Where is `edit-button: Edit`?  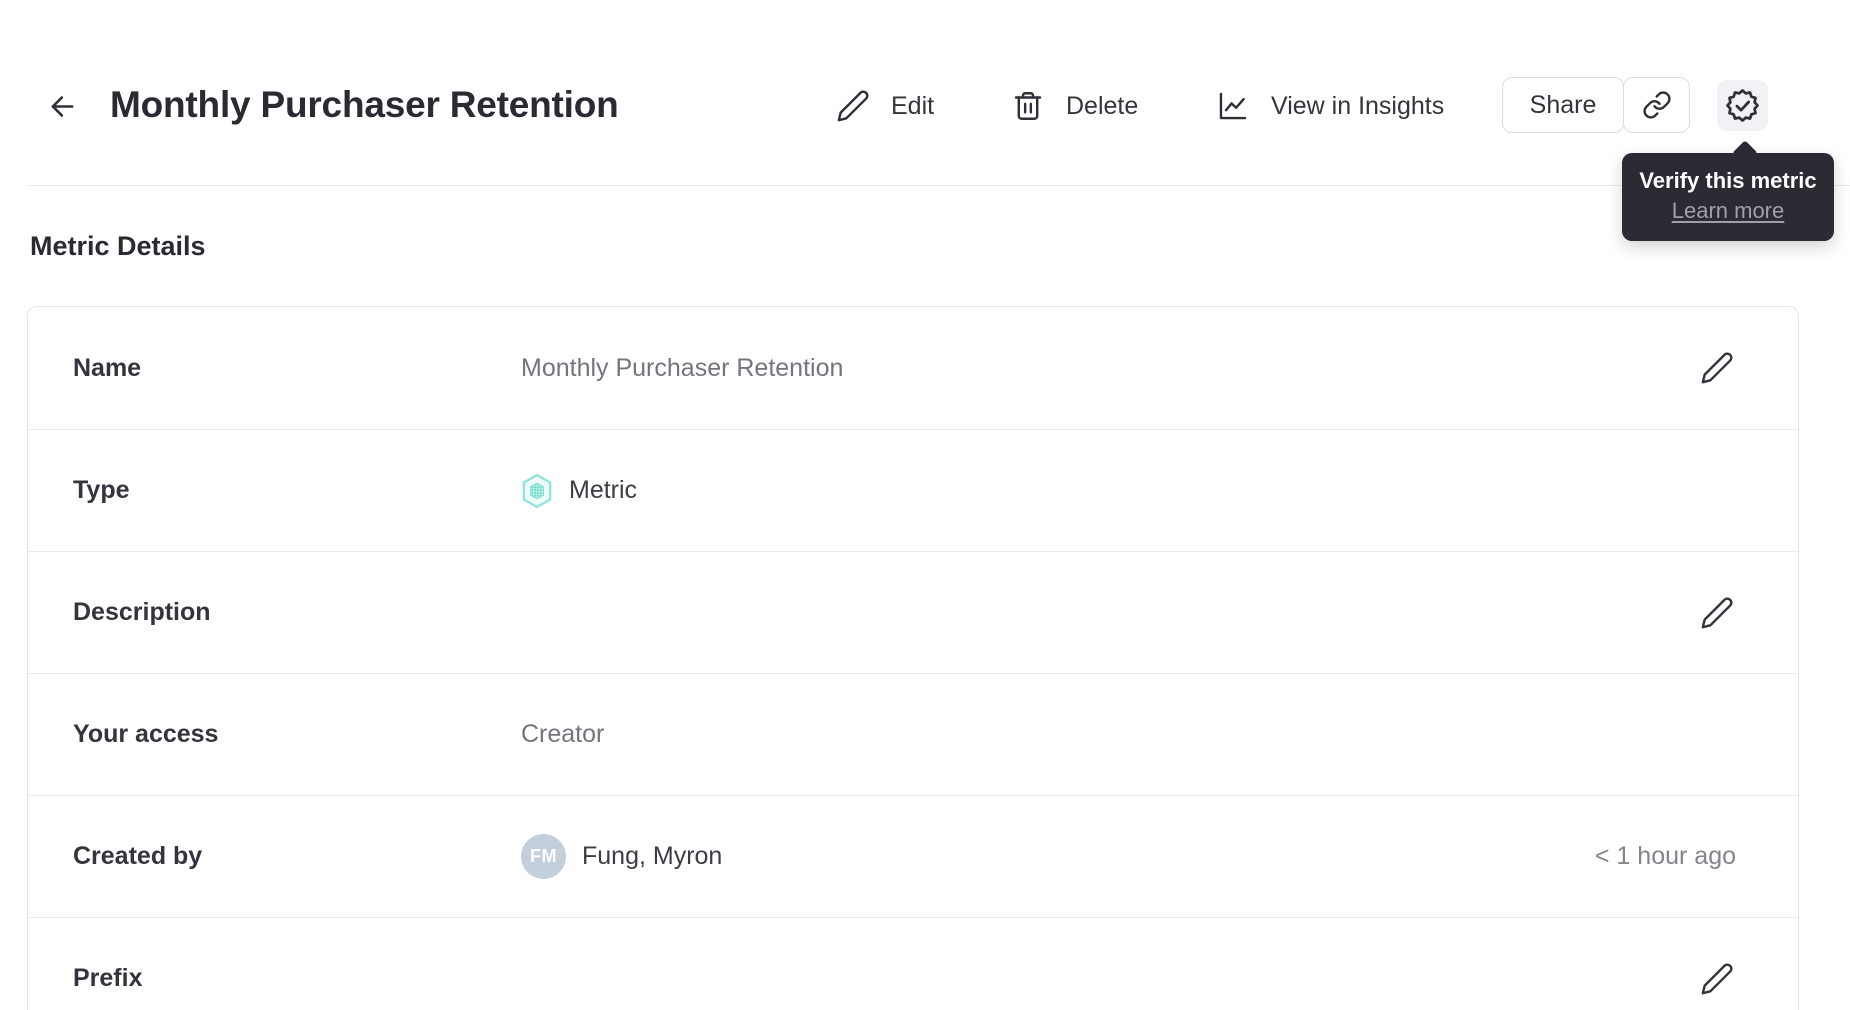 edit-button: Edit is located at coordinates (885, 106).